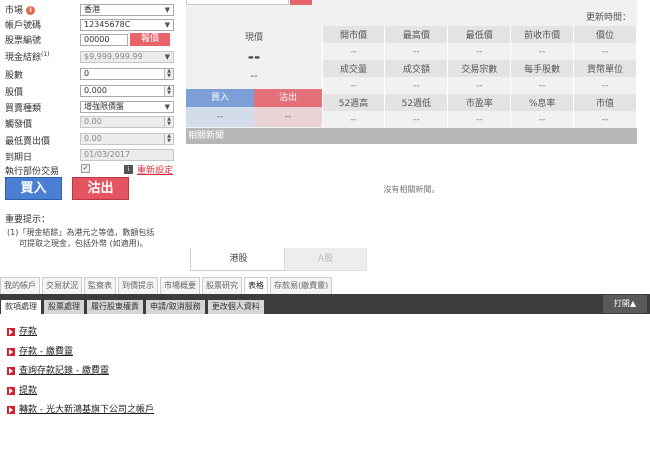  What do you see at coordinates (605, 102) in the screenshot?
I see `quote-header: 市值` at bounding box center [605, 102].